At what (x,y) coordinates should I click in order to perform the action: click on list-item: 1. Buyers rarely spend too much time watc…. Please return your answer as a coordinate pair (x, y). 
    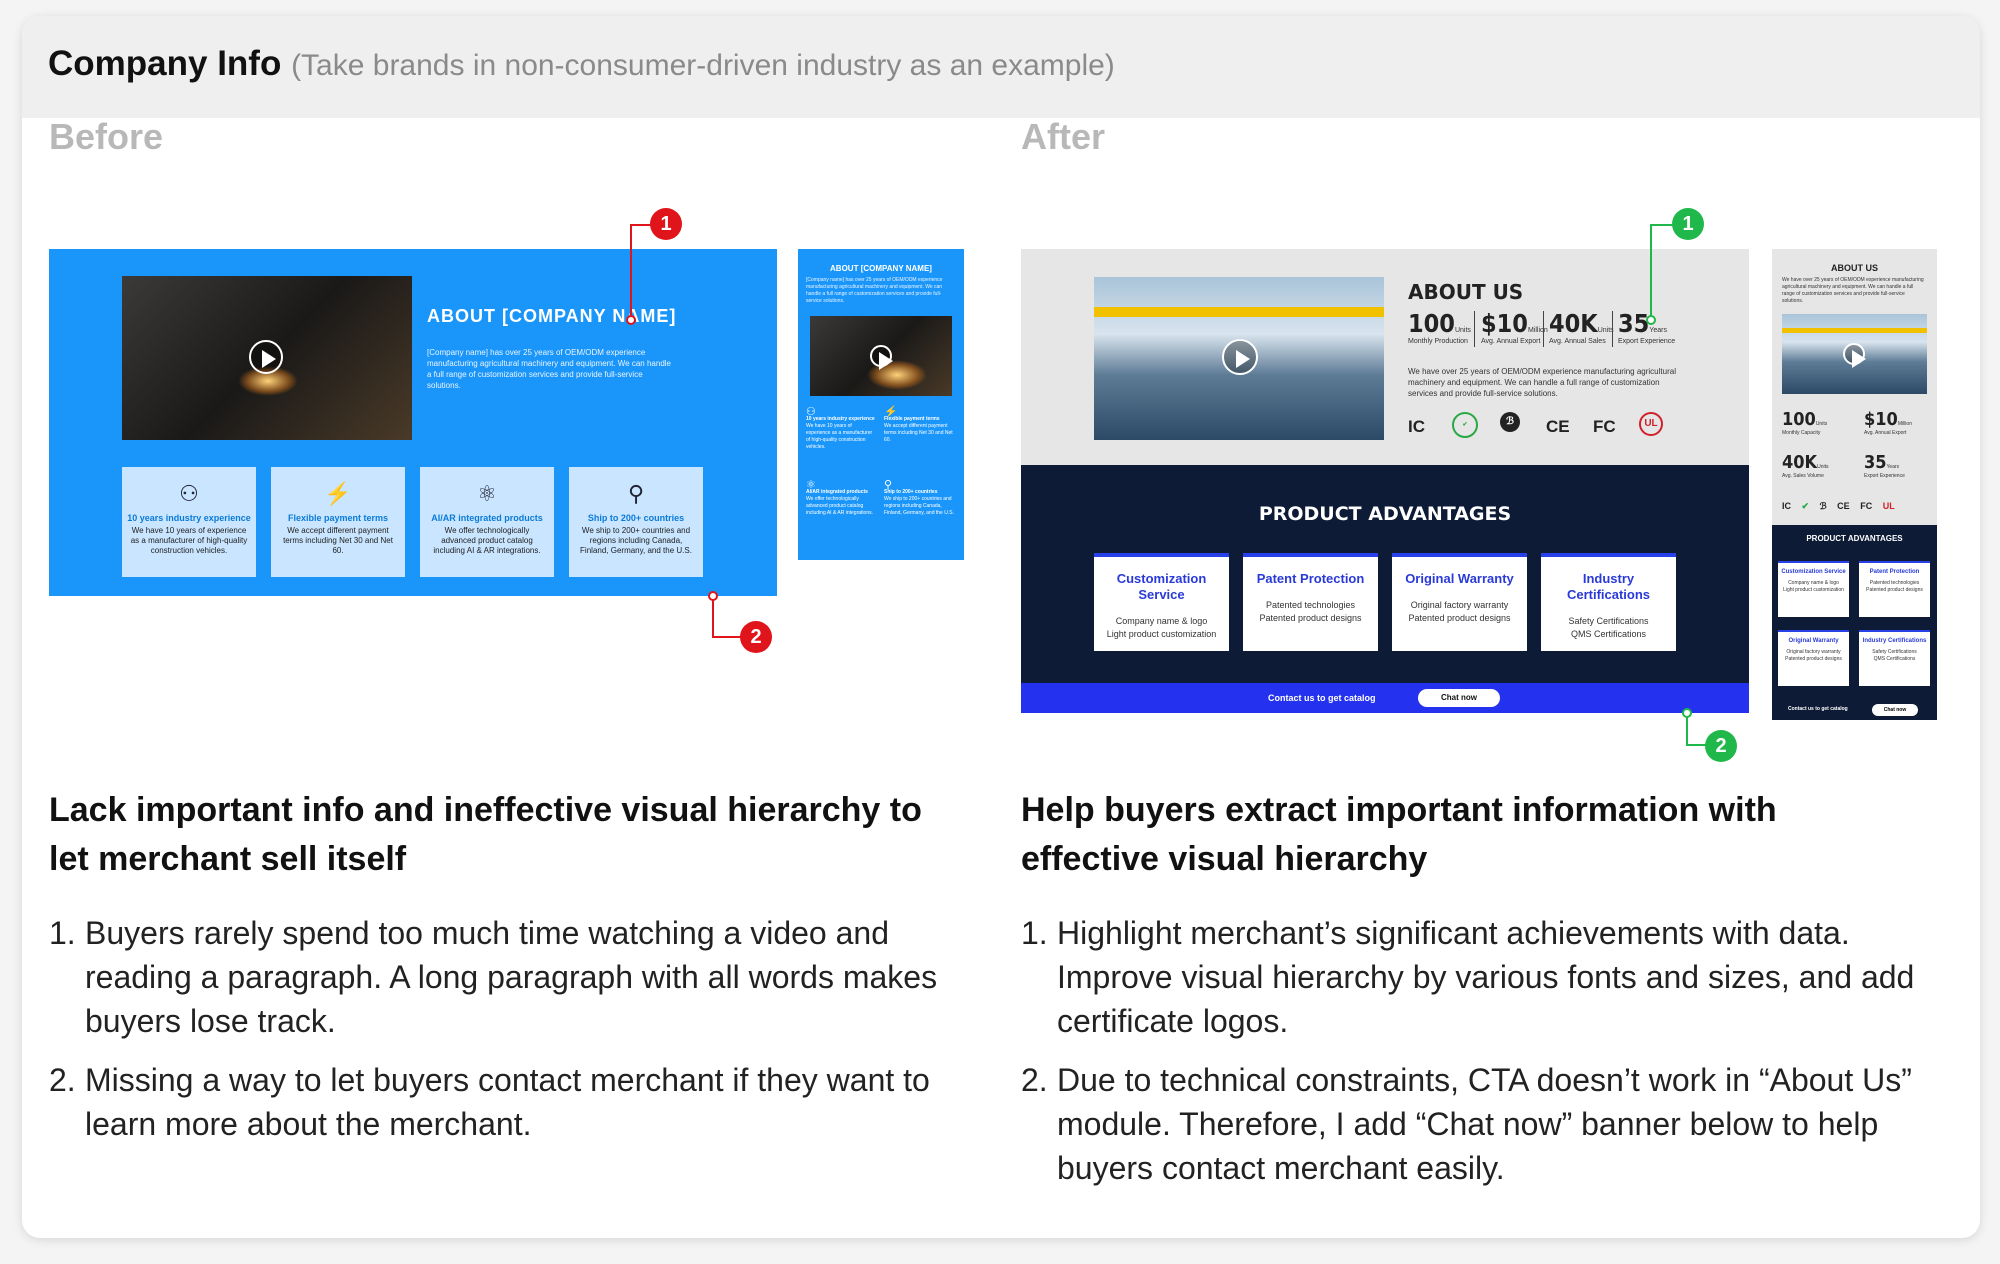
    Looking at the image, I should click on (493, 977).